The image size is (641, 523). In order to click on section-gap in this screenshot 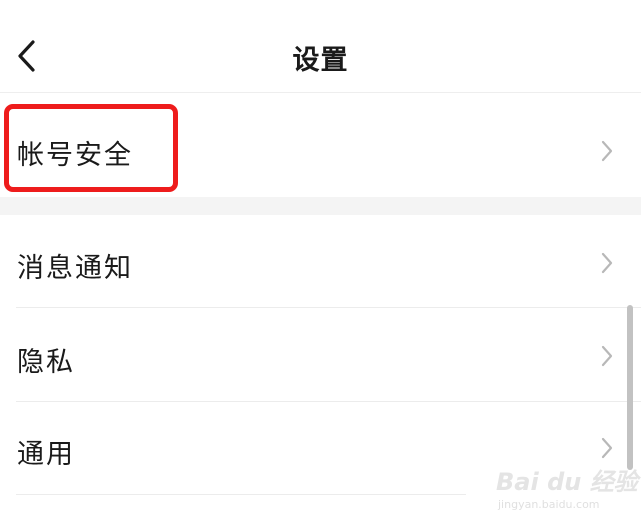, I will do `click(320, 206)`.